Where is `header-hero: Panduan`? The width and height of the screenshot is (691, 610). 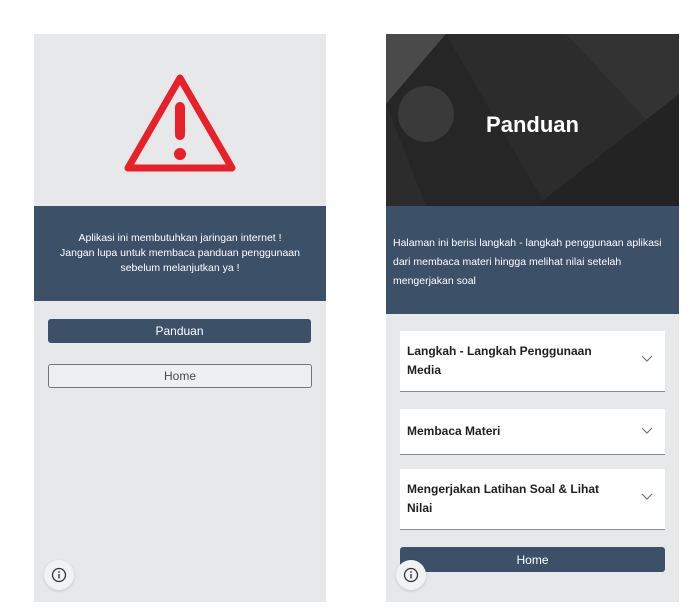
header-hero: Panduan is located at coordinates (532, 120).